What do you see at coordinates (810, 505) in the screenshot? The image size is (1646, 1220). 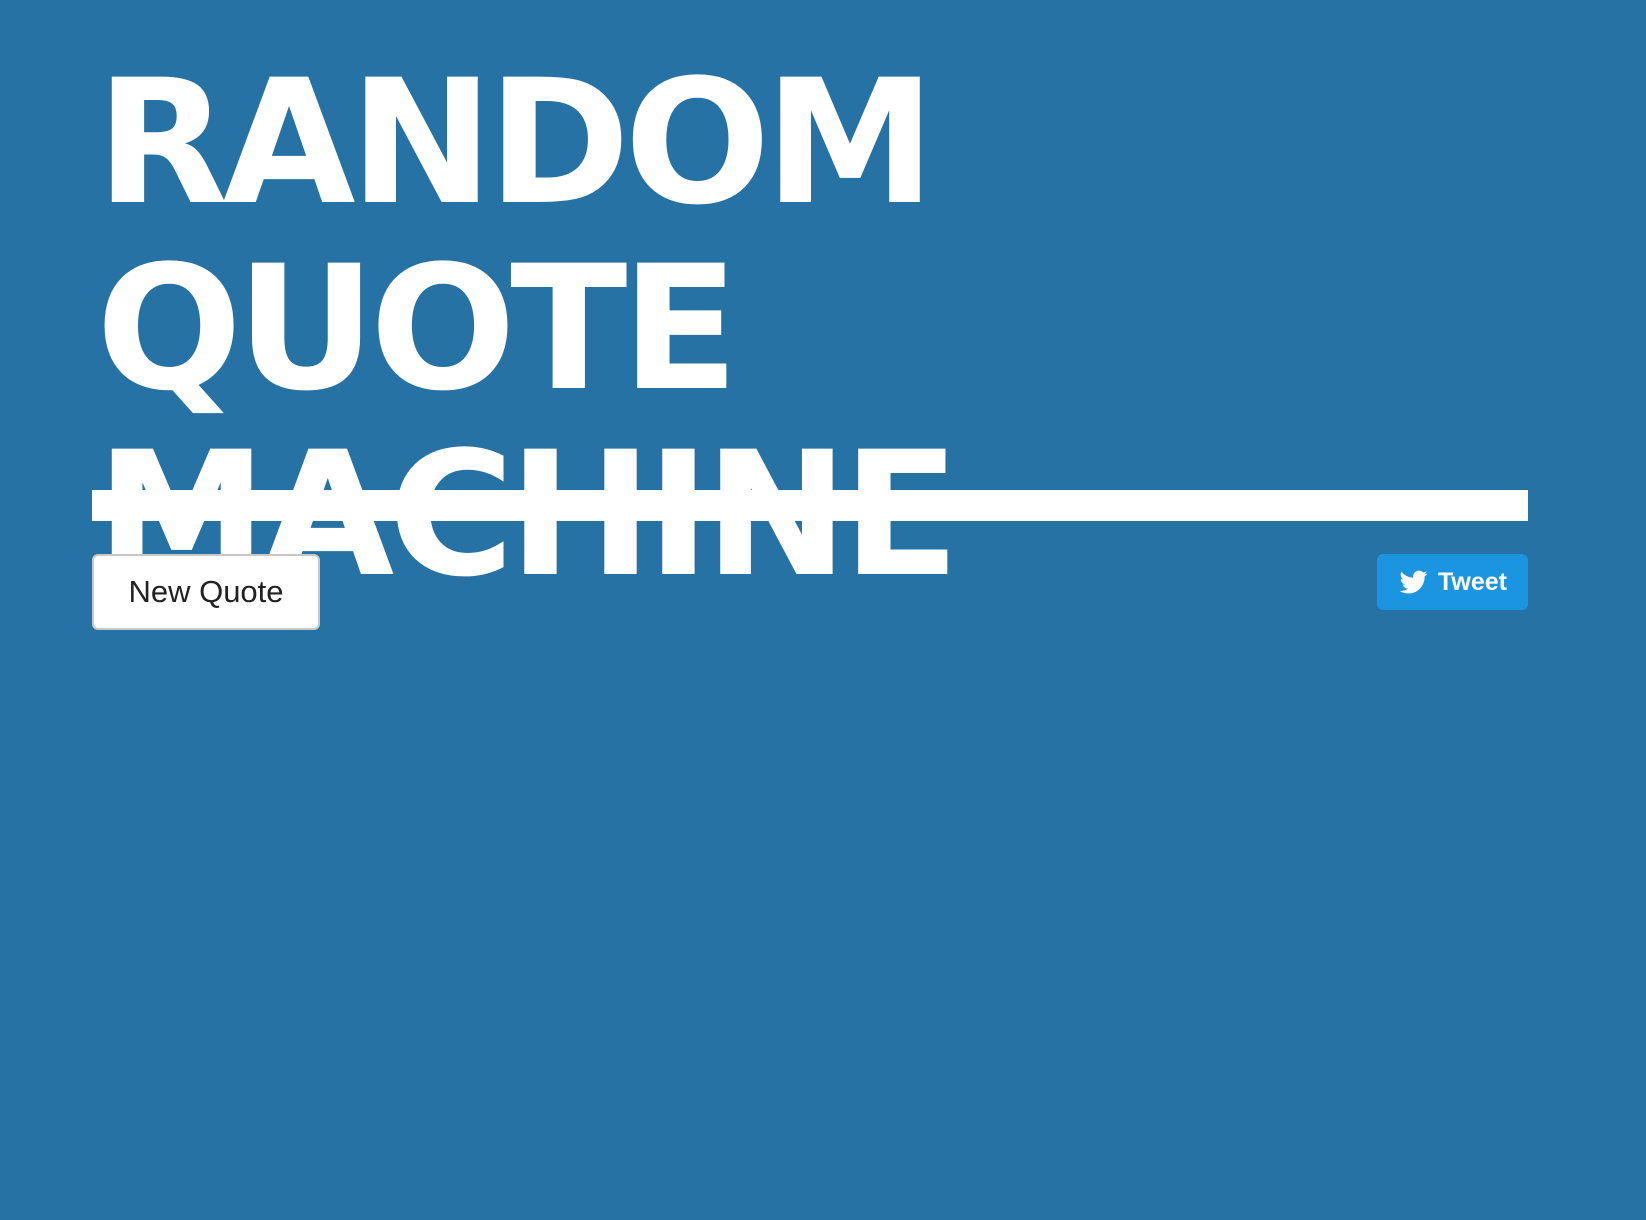 I see `quote-text` at bounding box center [810, 505].